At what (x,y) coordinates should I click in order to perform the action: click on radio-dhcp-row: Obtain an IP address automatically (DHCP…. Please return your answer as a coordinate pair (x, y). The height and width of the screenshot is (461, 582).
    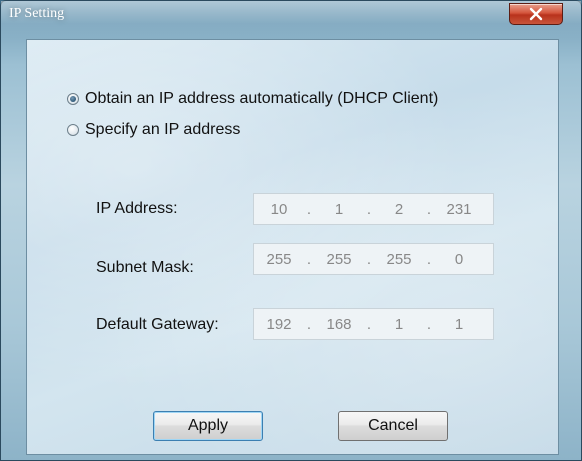
    Looking at the image, I should click on (252, 99).